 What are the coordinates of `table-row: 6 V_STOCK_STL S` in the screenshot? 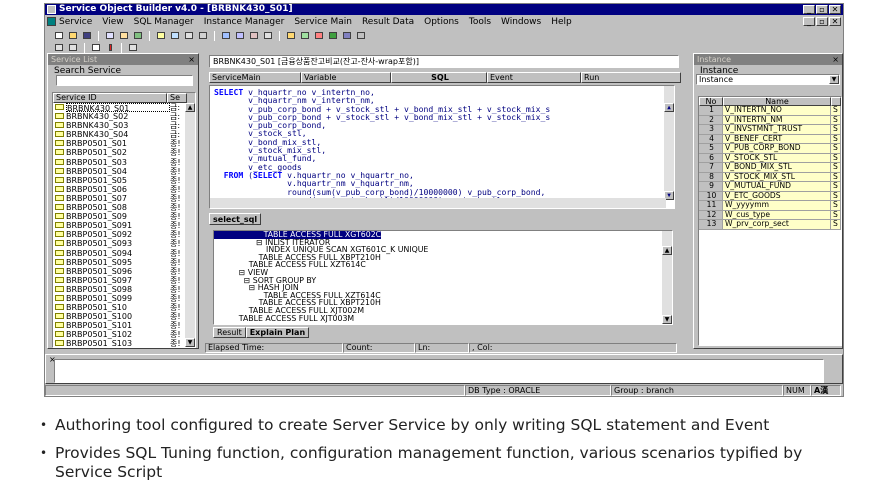 It's located at (770, 158).